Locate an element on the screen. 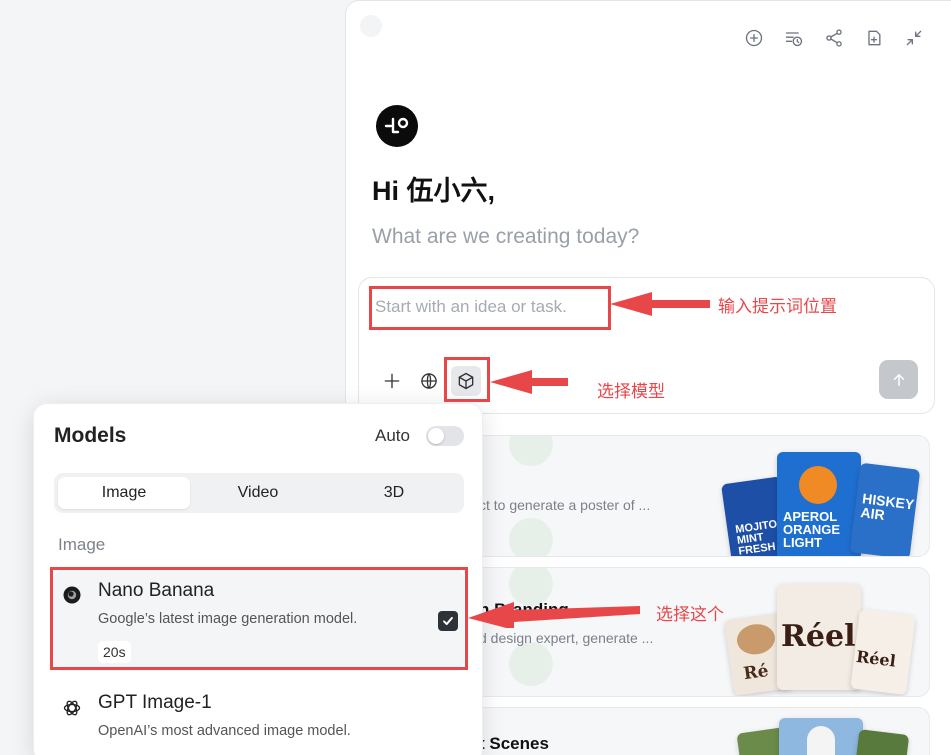 The height and width of the screenshot is (755, 951). files-icon is located at coordinates (874, 38).